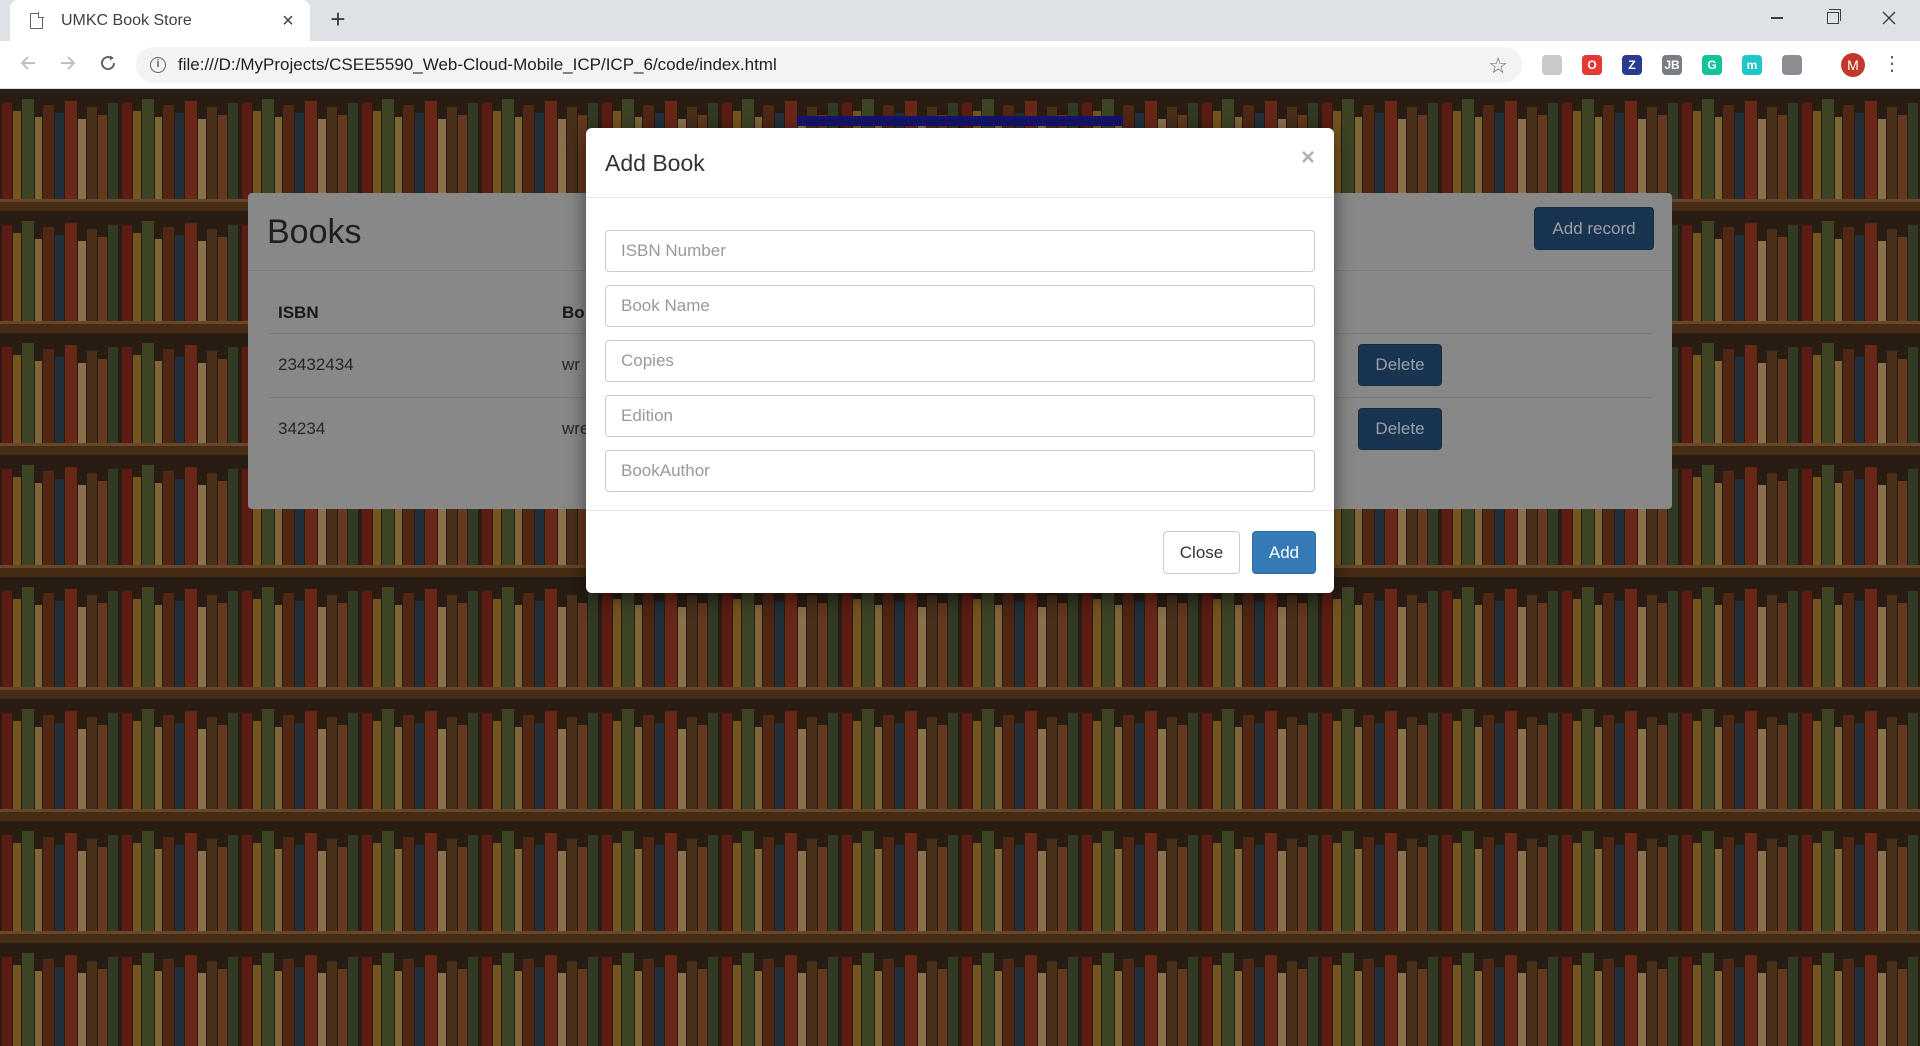 This screenshot has height=1046, width=1920. I want to click on back-button, so click(28, 65).